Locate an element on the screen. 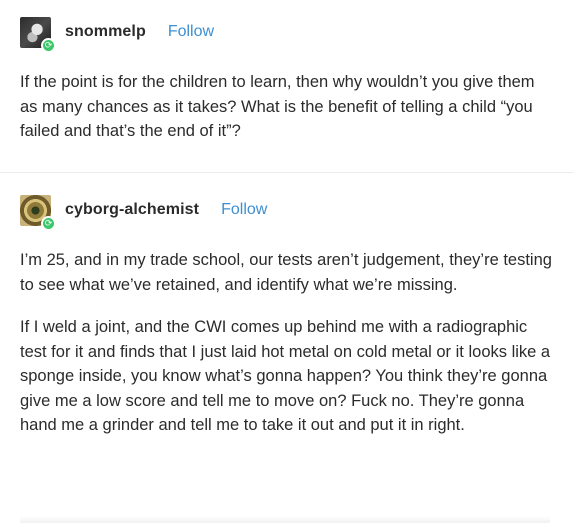  cut-off-text is located at coordinates (285, 519).